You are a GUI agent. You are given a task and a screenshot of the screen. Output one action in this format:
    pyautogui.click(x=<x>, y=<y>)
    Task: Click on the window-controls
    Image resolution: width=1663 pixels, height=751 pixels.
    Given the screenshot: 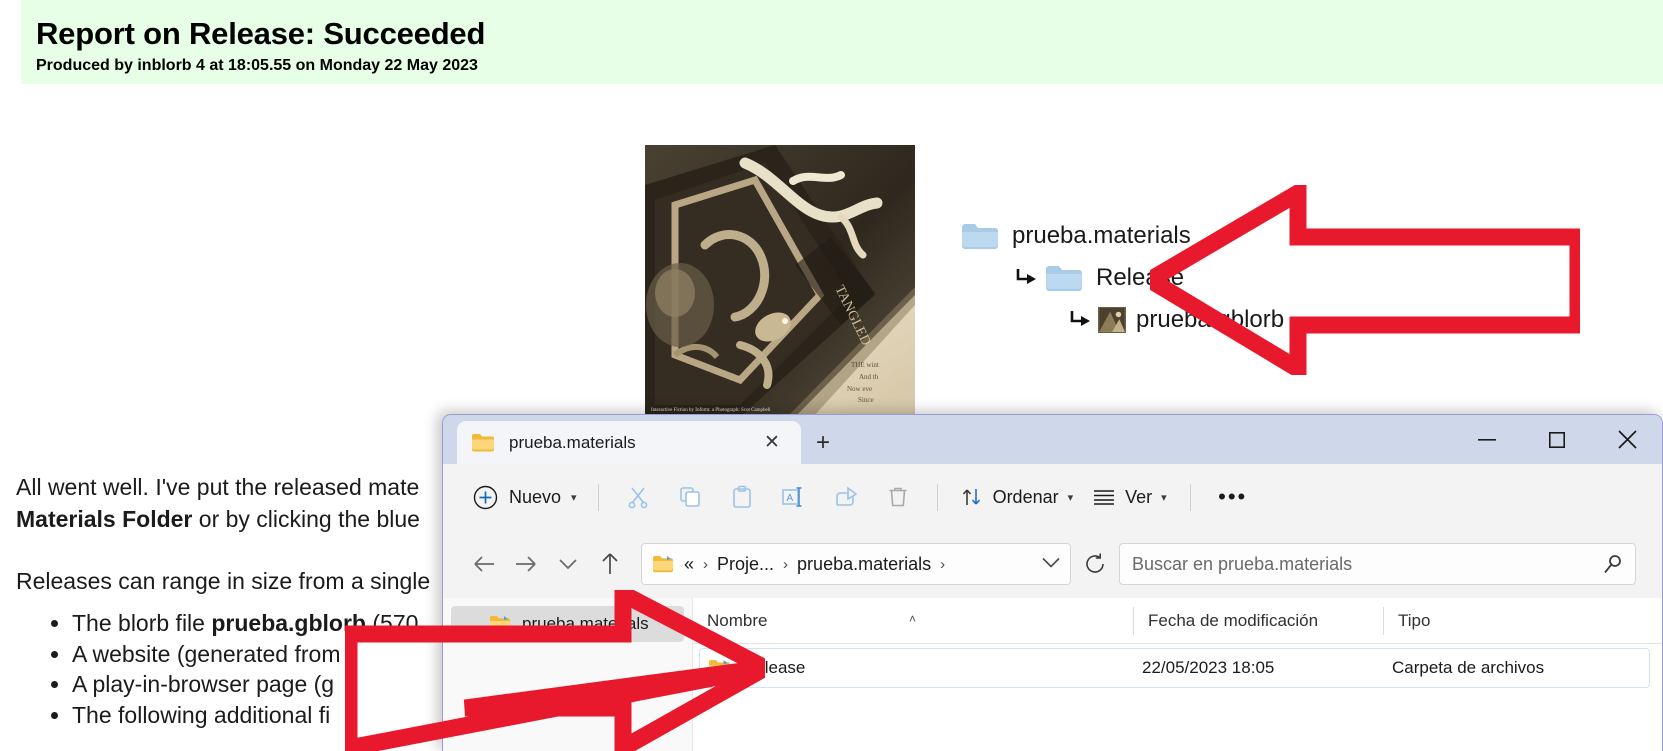 What is the action you would take?
    pyautogui.click(x=1557, y=439)
    